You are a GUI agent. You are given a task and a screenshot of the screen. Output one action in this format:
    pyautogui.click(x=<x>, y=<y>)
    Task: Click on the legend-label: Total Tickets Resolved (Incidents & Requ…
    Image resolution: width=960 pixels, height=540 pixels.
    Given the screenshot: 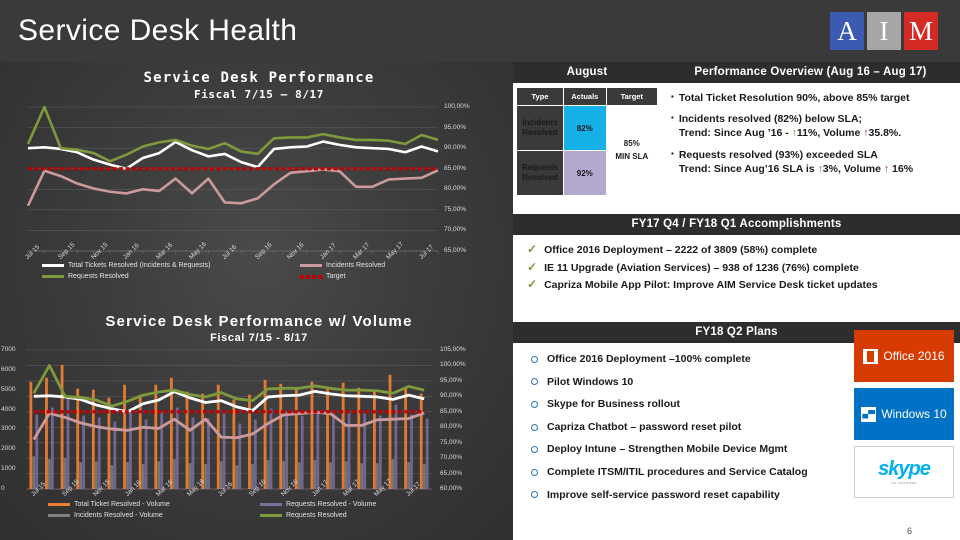 What is the action you would take?
    pyautogui.click(x=139, y=265)
    